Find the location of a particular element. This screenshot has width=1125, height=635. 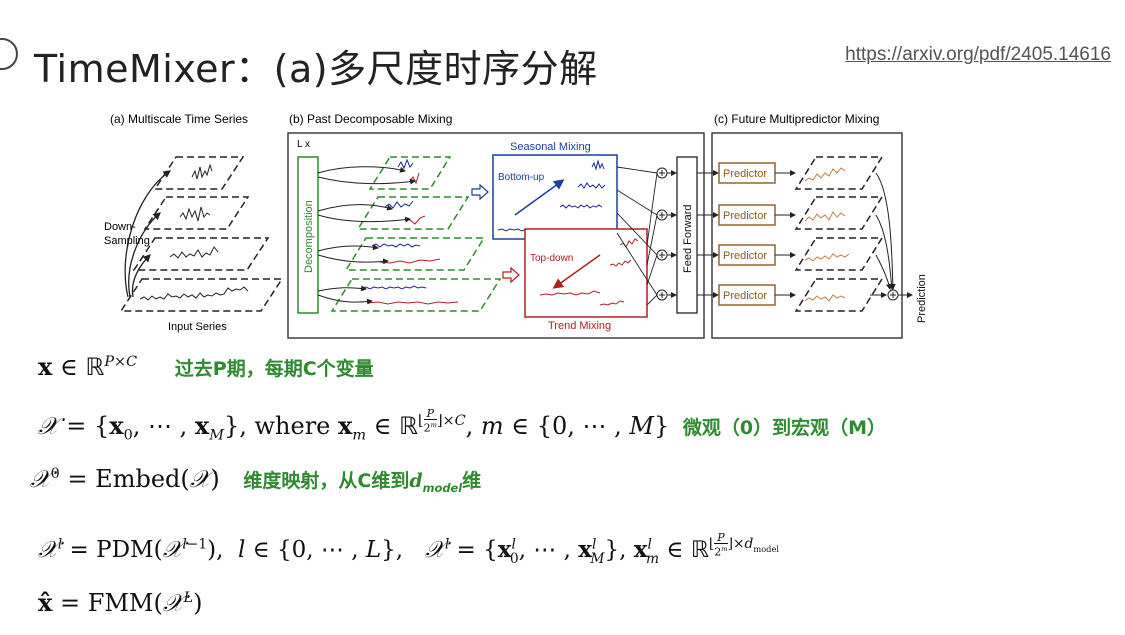

fmm-fn: FMM is located at coordinates (120, 603).